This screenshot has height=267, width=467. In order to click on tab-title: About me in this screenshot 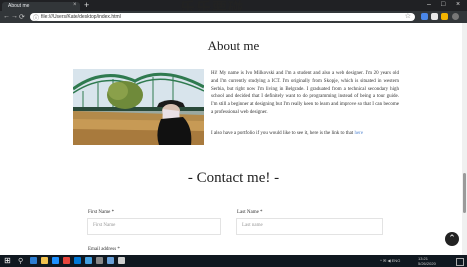, I will do `click(19, 6)`.